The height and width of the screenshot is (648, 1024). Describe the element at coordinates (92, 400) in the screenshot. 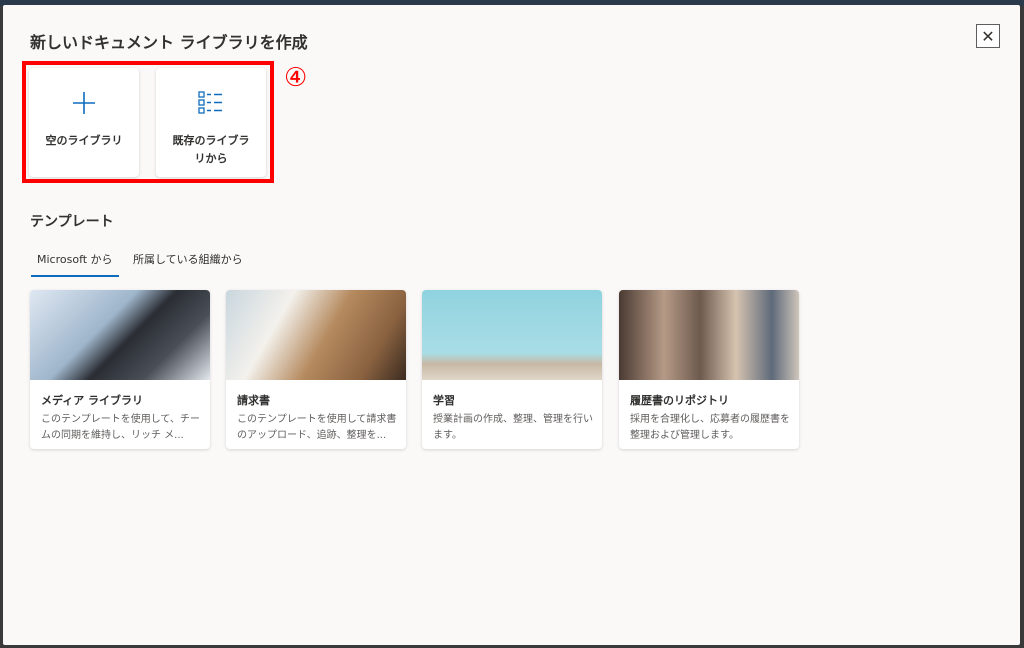

I see `template-title: メディア ライブラリ` at that location.